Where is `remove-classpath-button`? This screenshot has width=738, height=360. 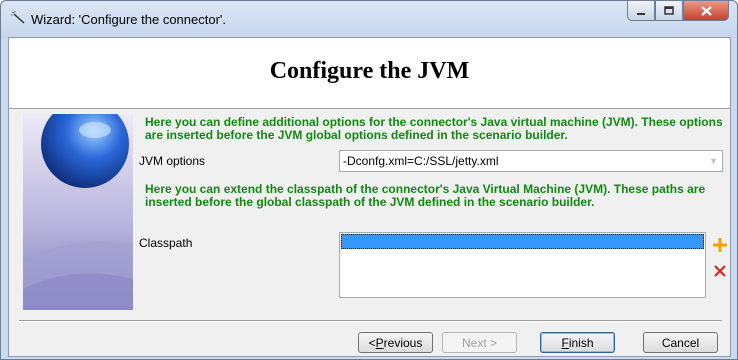 remove-classpath-button is located at coordinates (720, 271).